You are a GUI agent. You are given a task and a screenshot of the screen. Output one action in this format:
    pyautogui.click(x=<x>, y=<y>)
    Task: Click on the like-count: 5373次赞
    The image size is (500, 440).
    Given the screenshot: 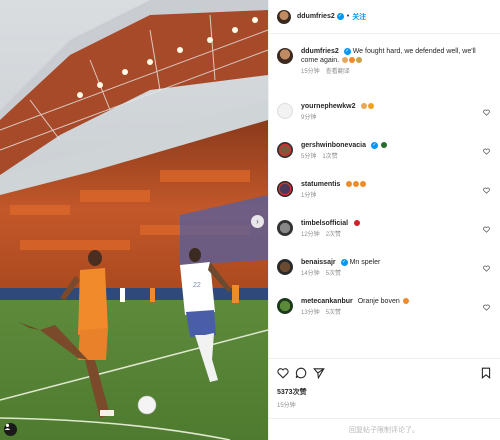 What is the action you would take?
    pyautogui.click(x=384, y=392)
    